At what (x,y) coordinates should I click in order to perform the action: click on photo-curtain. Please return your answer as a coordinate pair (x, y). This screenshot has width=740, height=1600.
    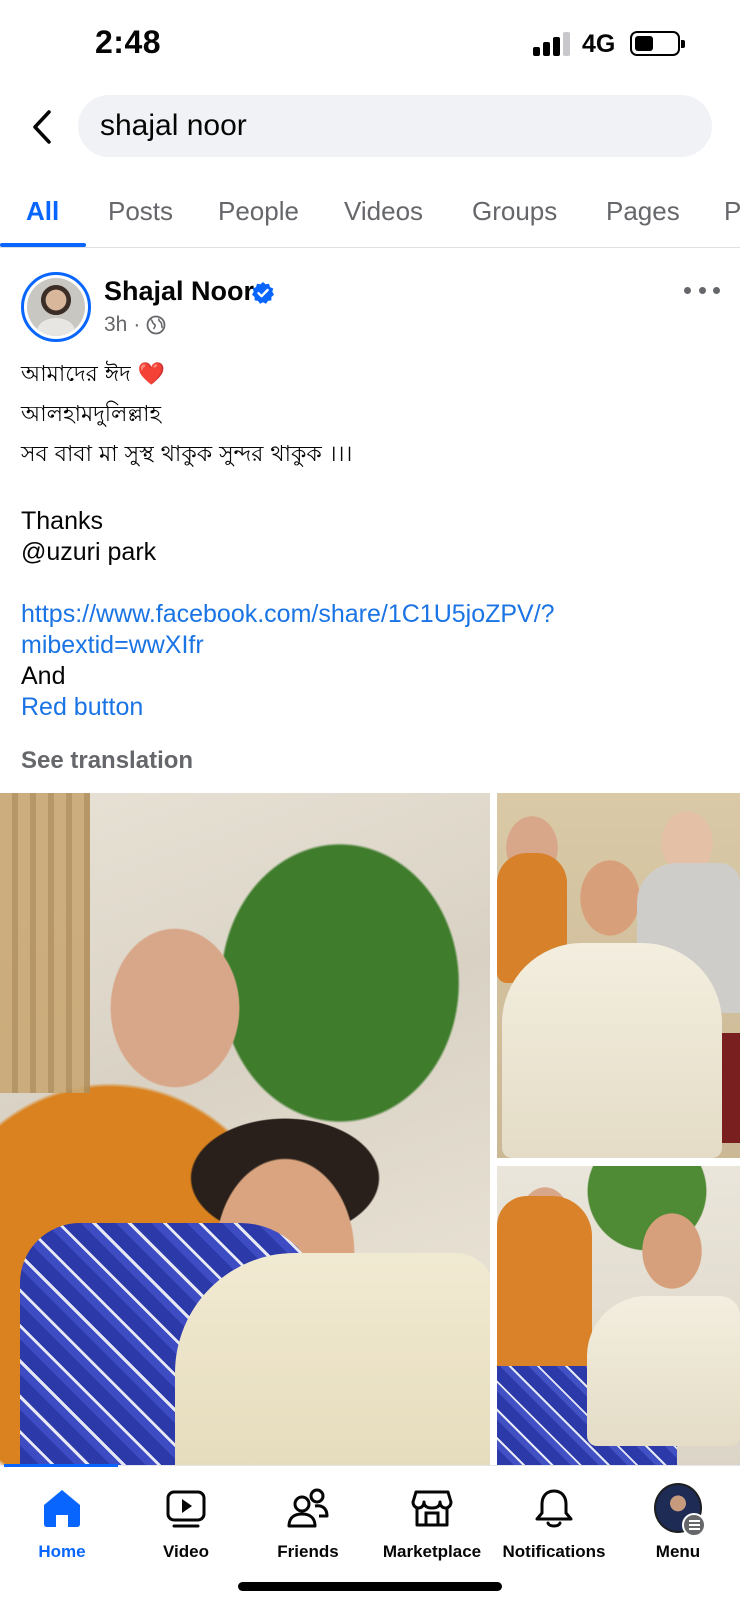
    Looking at the image, I should click on (45, 943).